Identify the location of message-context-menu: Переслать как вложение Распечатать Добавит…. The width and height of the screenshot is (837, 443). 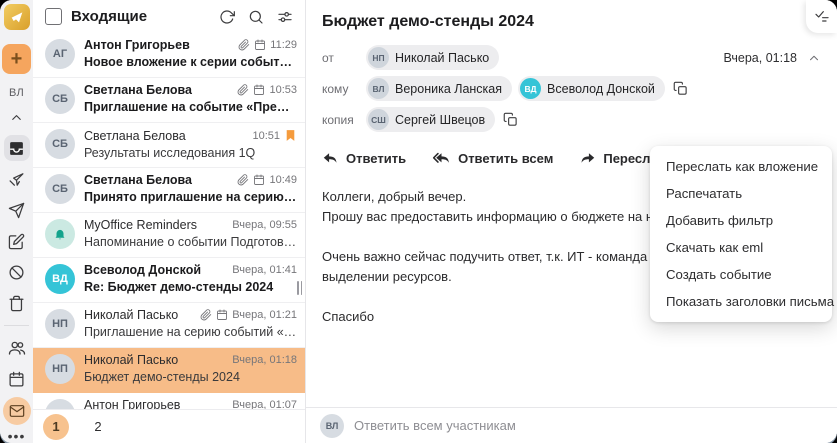
(742, 234).